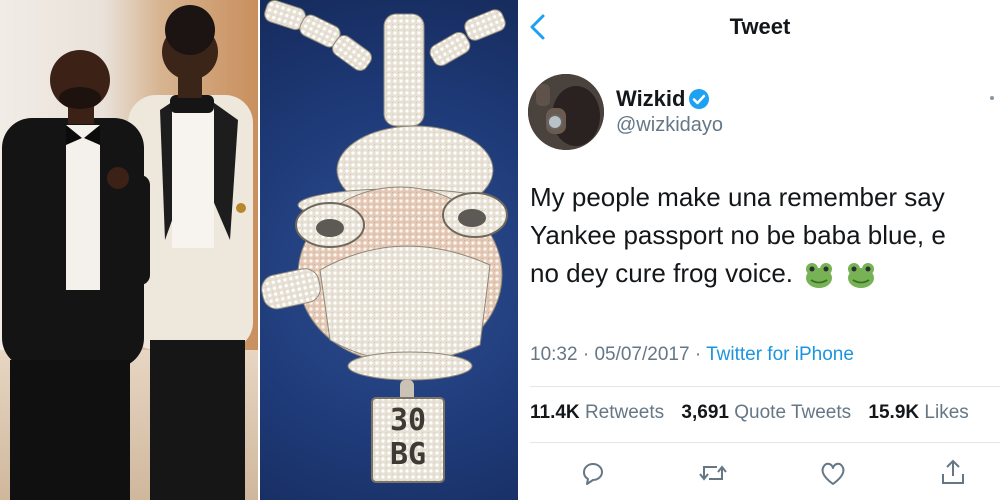 This screenshot has width=1000, height=500. Describe the element at coordinates (554, 354) in the screenshot. I see `tweet-time: 10:32` at that location.